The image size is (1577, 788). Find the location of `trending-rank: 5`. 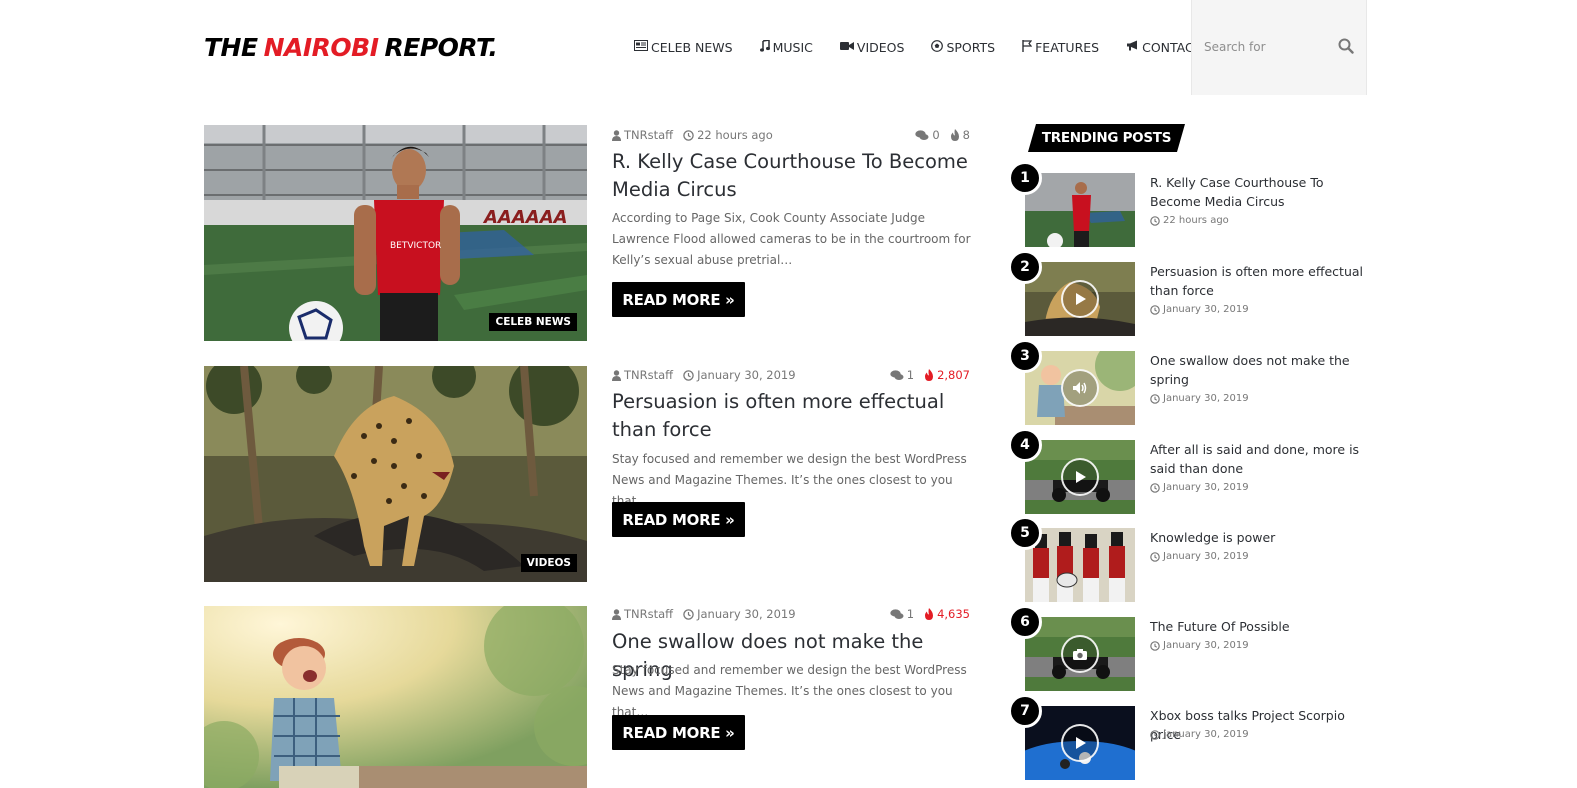

trending-rank: 5 is located at coordinates (1025, 533).